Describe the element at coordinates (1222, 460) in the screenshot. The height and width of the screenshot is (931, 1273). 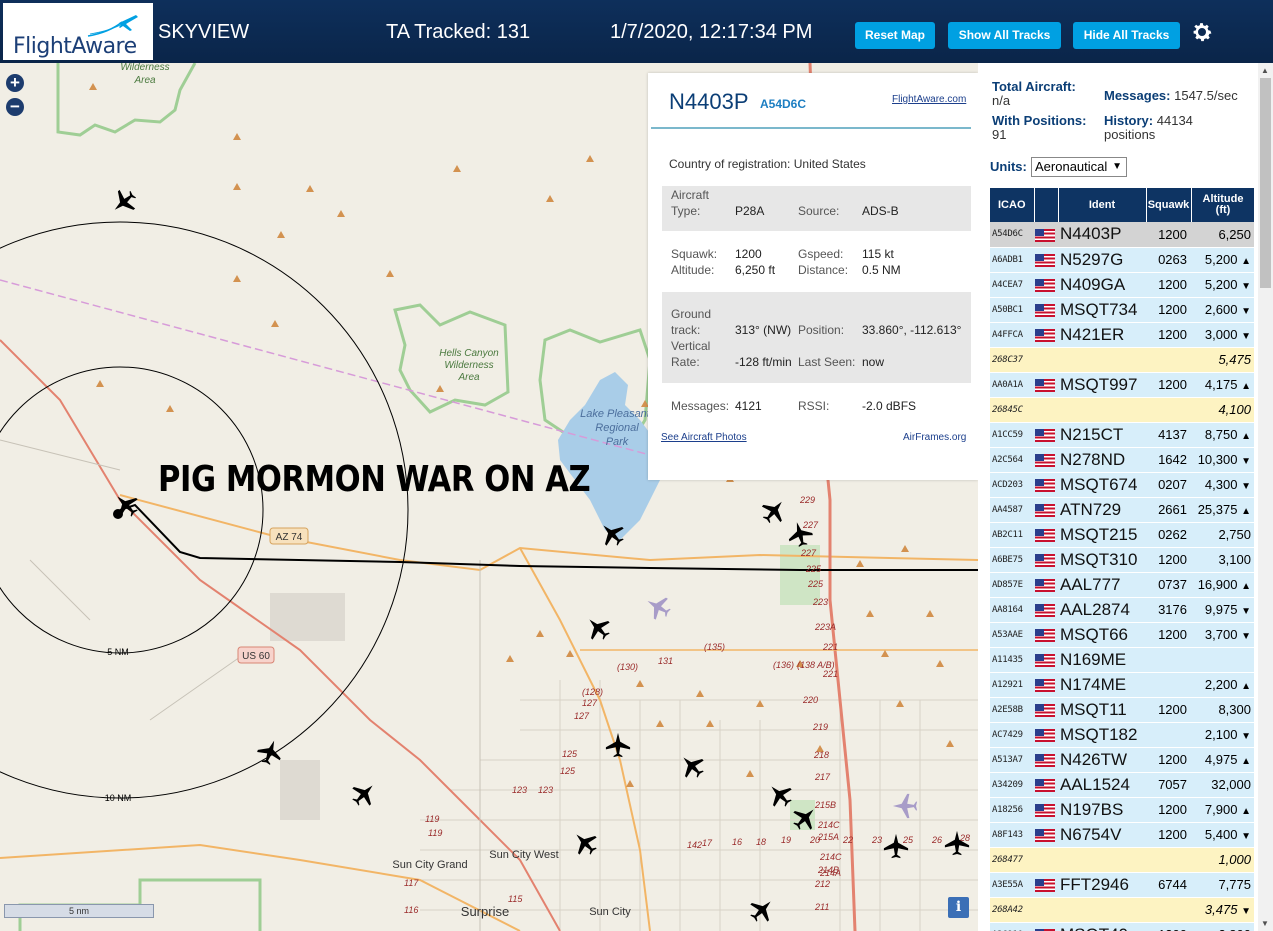
I see `altitude-cell: 10,300 ▼` at that location.